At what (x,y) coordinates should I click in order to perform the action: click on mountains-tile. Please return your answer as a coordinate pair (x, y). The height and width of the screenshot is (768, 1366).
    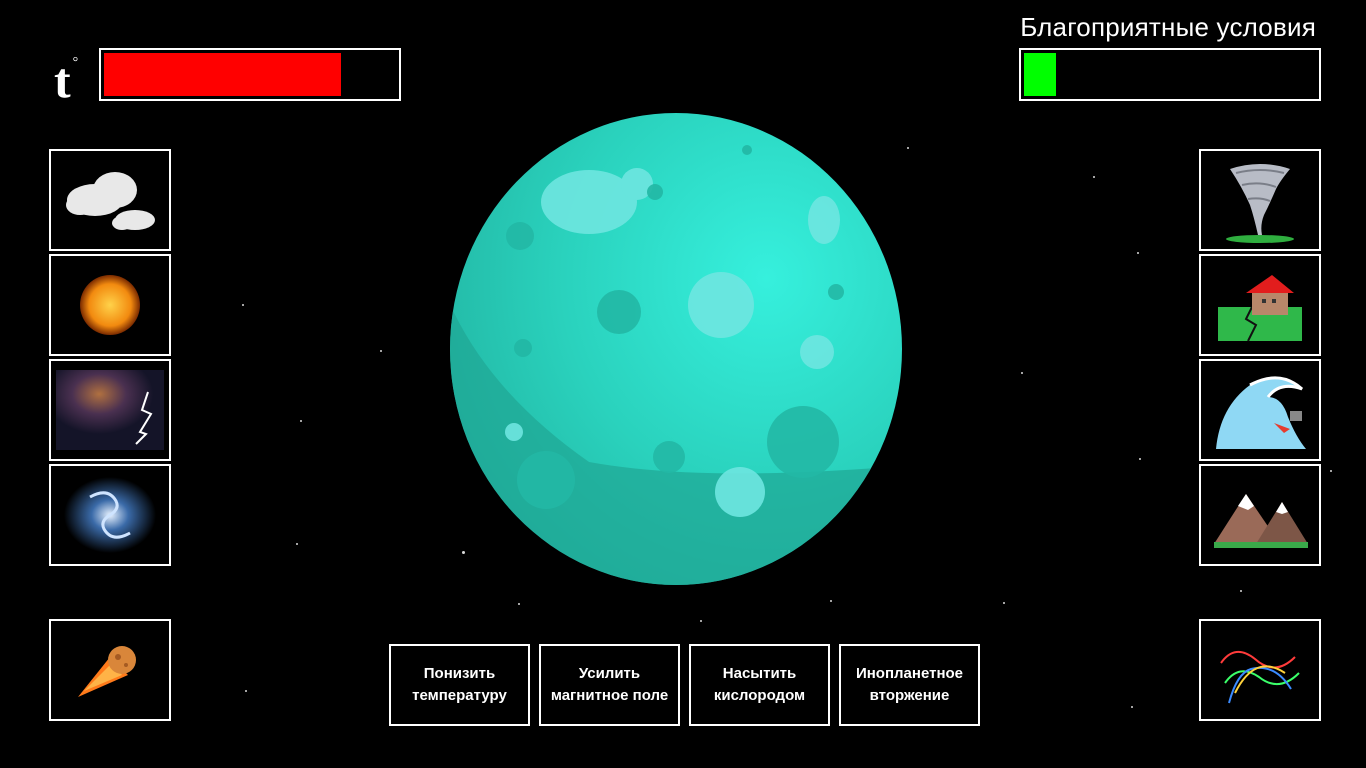
    Looking at the image, I should click on (1260, 515).